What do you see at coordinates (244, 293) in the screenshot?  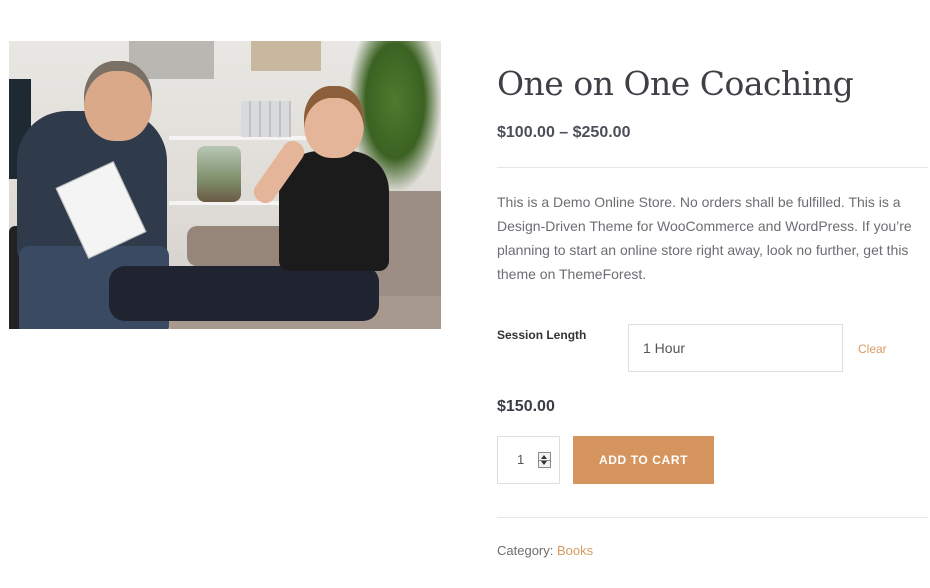 I see `photo-client-legs` at bounding box center [244, 293].